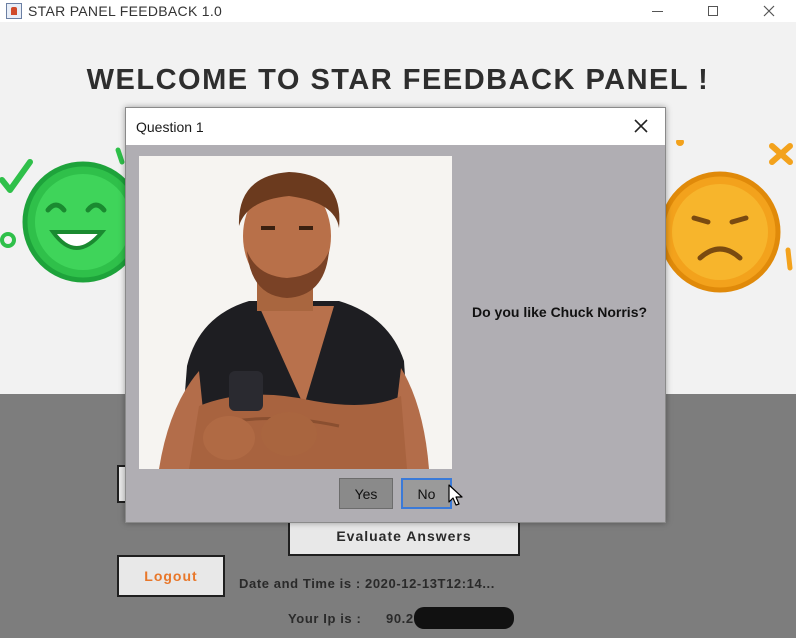  I want to click on page-title: WELCOME TO STAR FEEDBACK PANEL !, so click(398, 80).